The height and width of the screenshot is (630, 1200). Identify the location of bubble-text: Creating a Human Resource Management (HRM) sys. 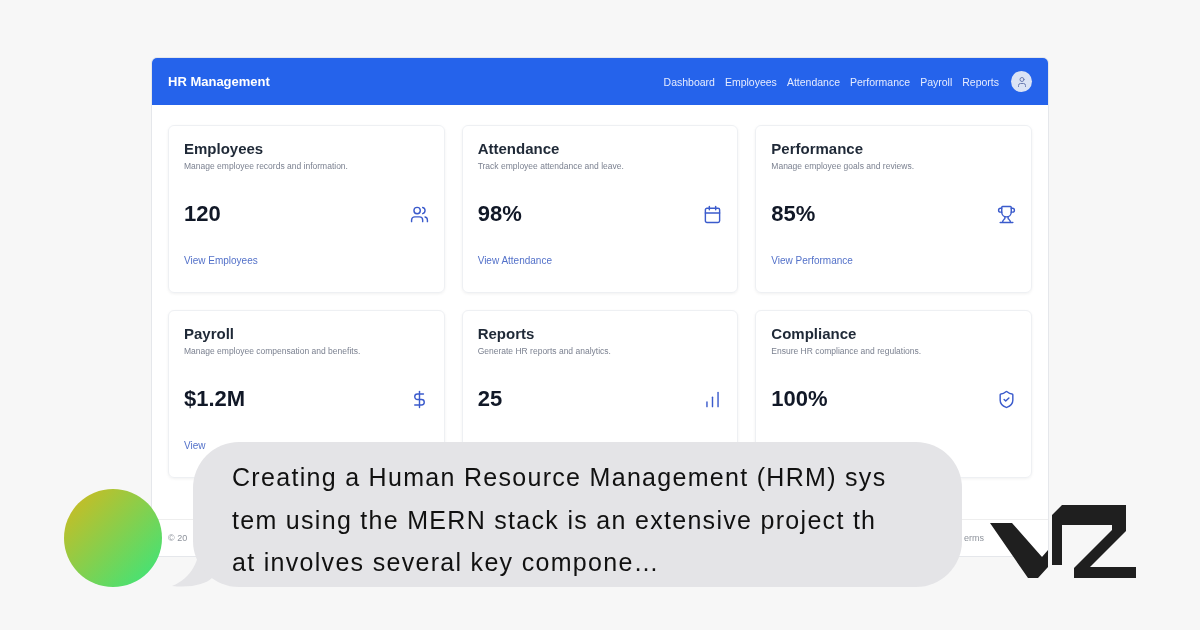
(560, 477).